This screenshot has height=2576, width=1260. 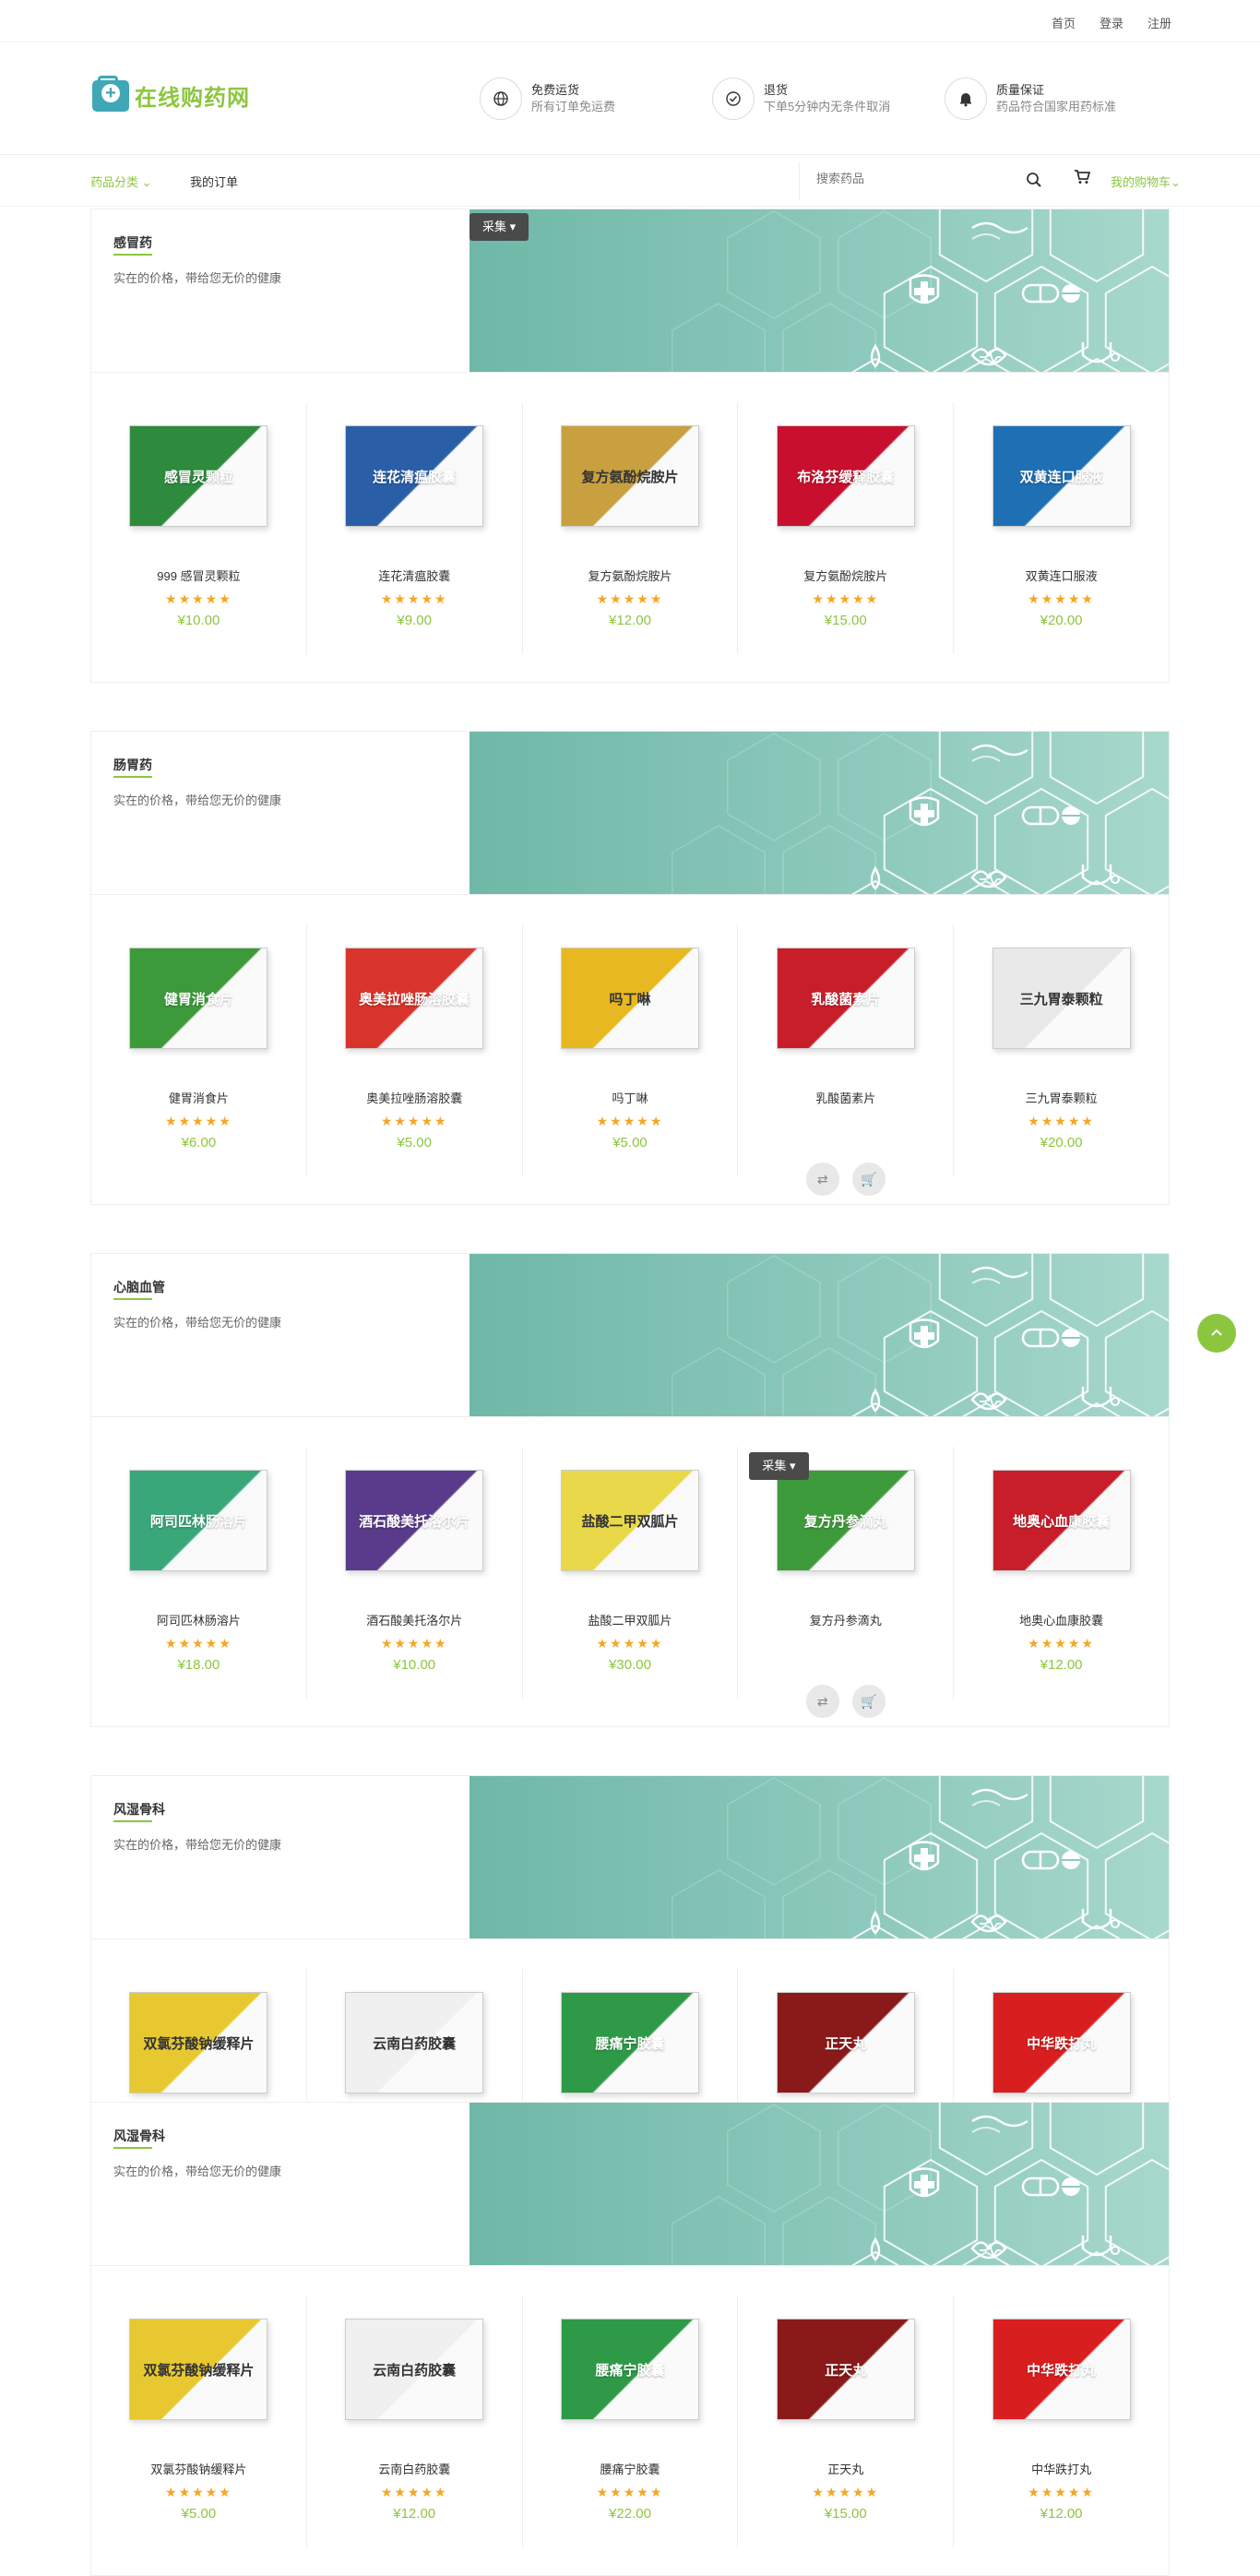 I want to click on product-image: 阿司匹林肠溶片, so click(x=198, y=1521).